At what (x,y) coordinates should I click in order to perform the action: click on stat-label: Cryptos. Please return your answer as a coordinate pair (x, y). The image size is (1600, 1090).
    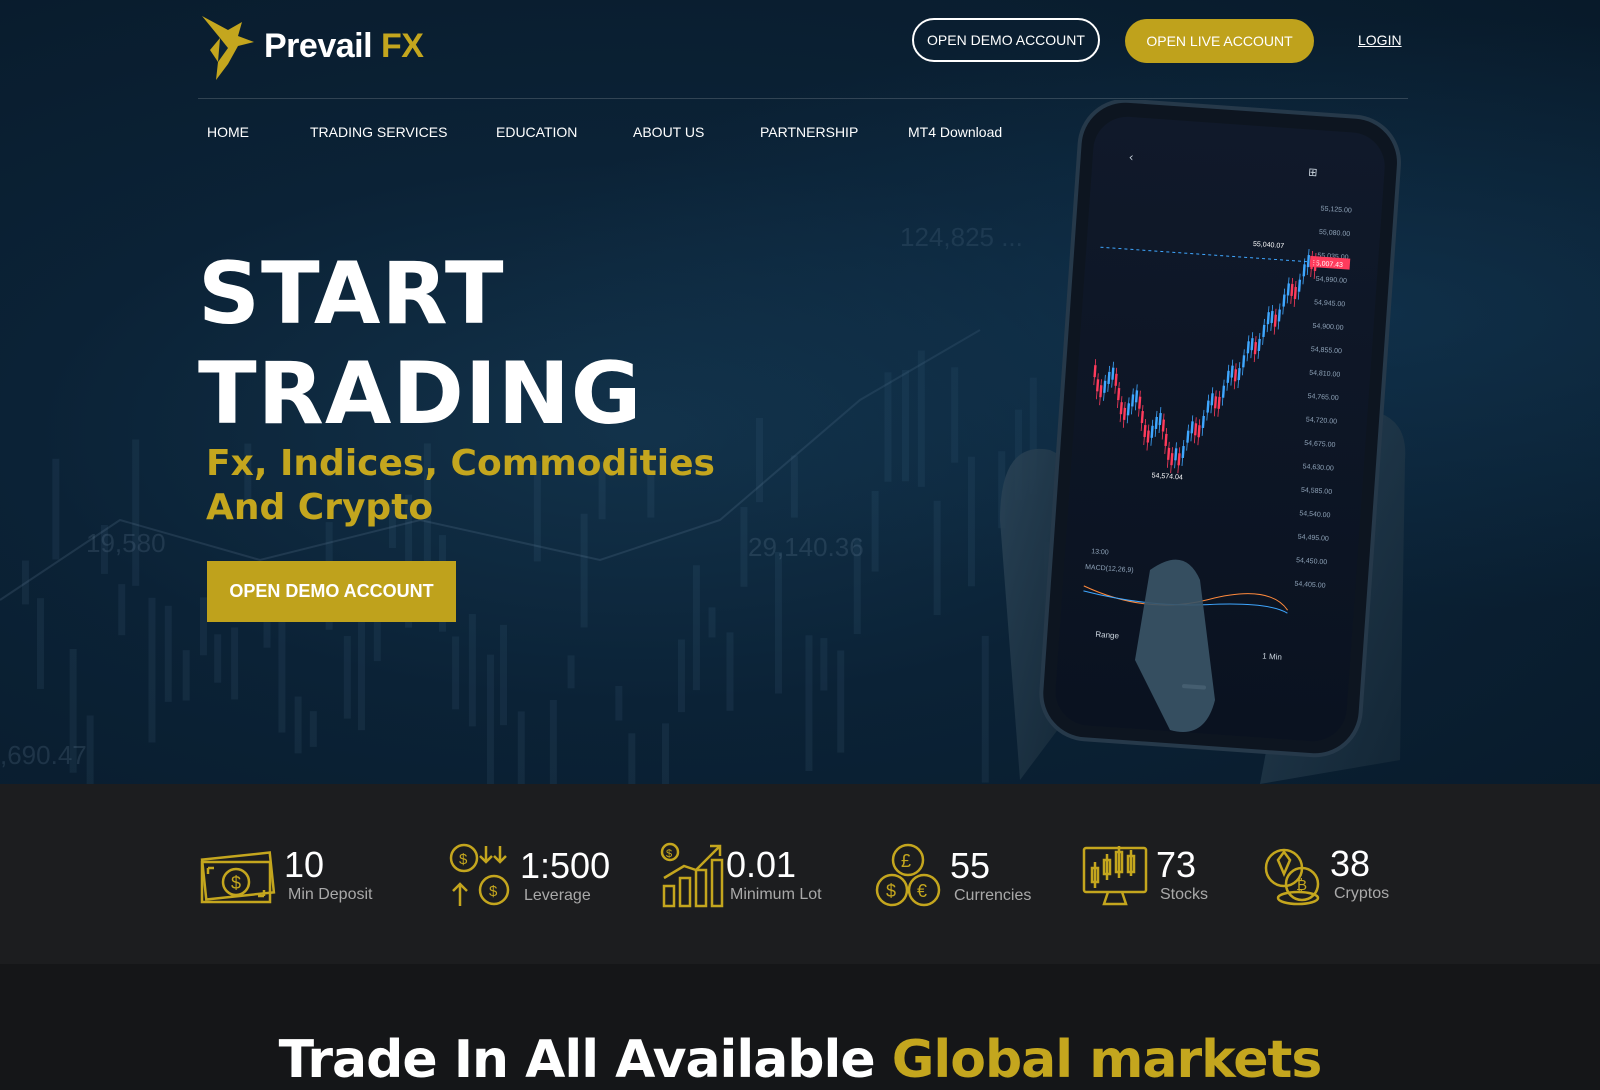
    Looking at the image, I should click on (1362, 893).